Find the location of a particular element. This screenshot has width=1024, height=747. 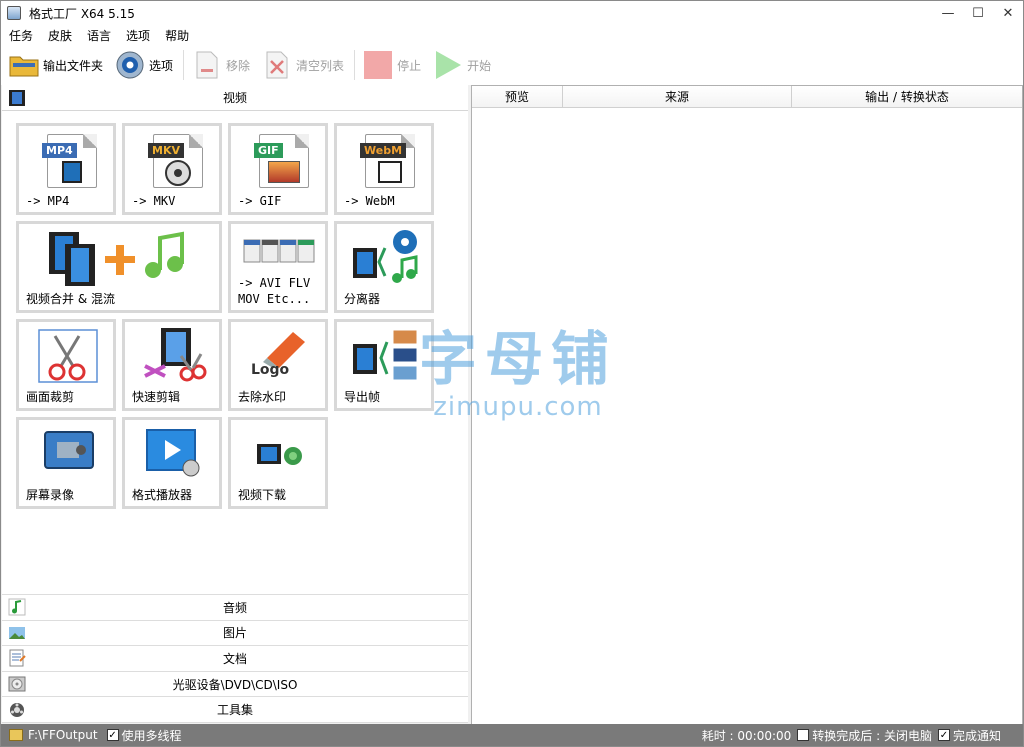

remove-button: 移除 is located at coordinates (221, 65).